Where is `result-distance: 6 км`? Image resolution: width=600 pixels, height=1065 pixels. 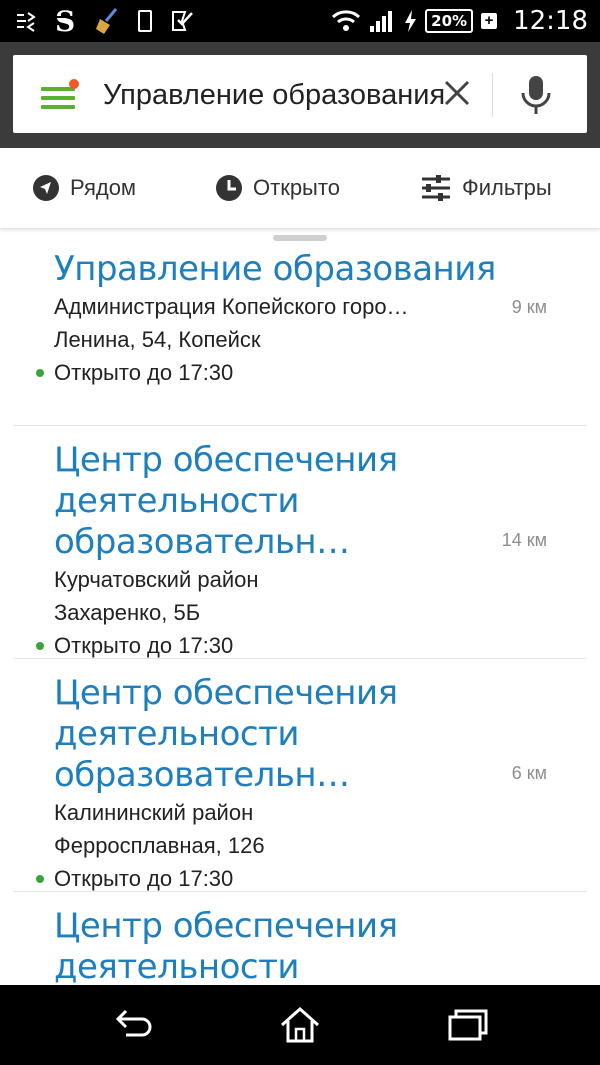 result-distance: 6 км is located at coordinates (529, 773).